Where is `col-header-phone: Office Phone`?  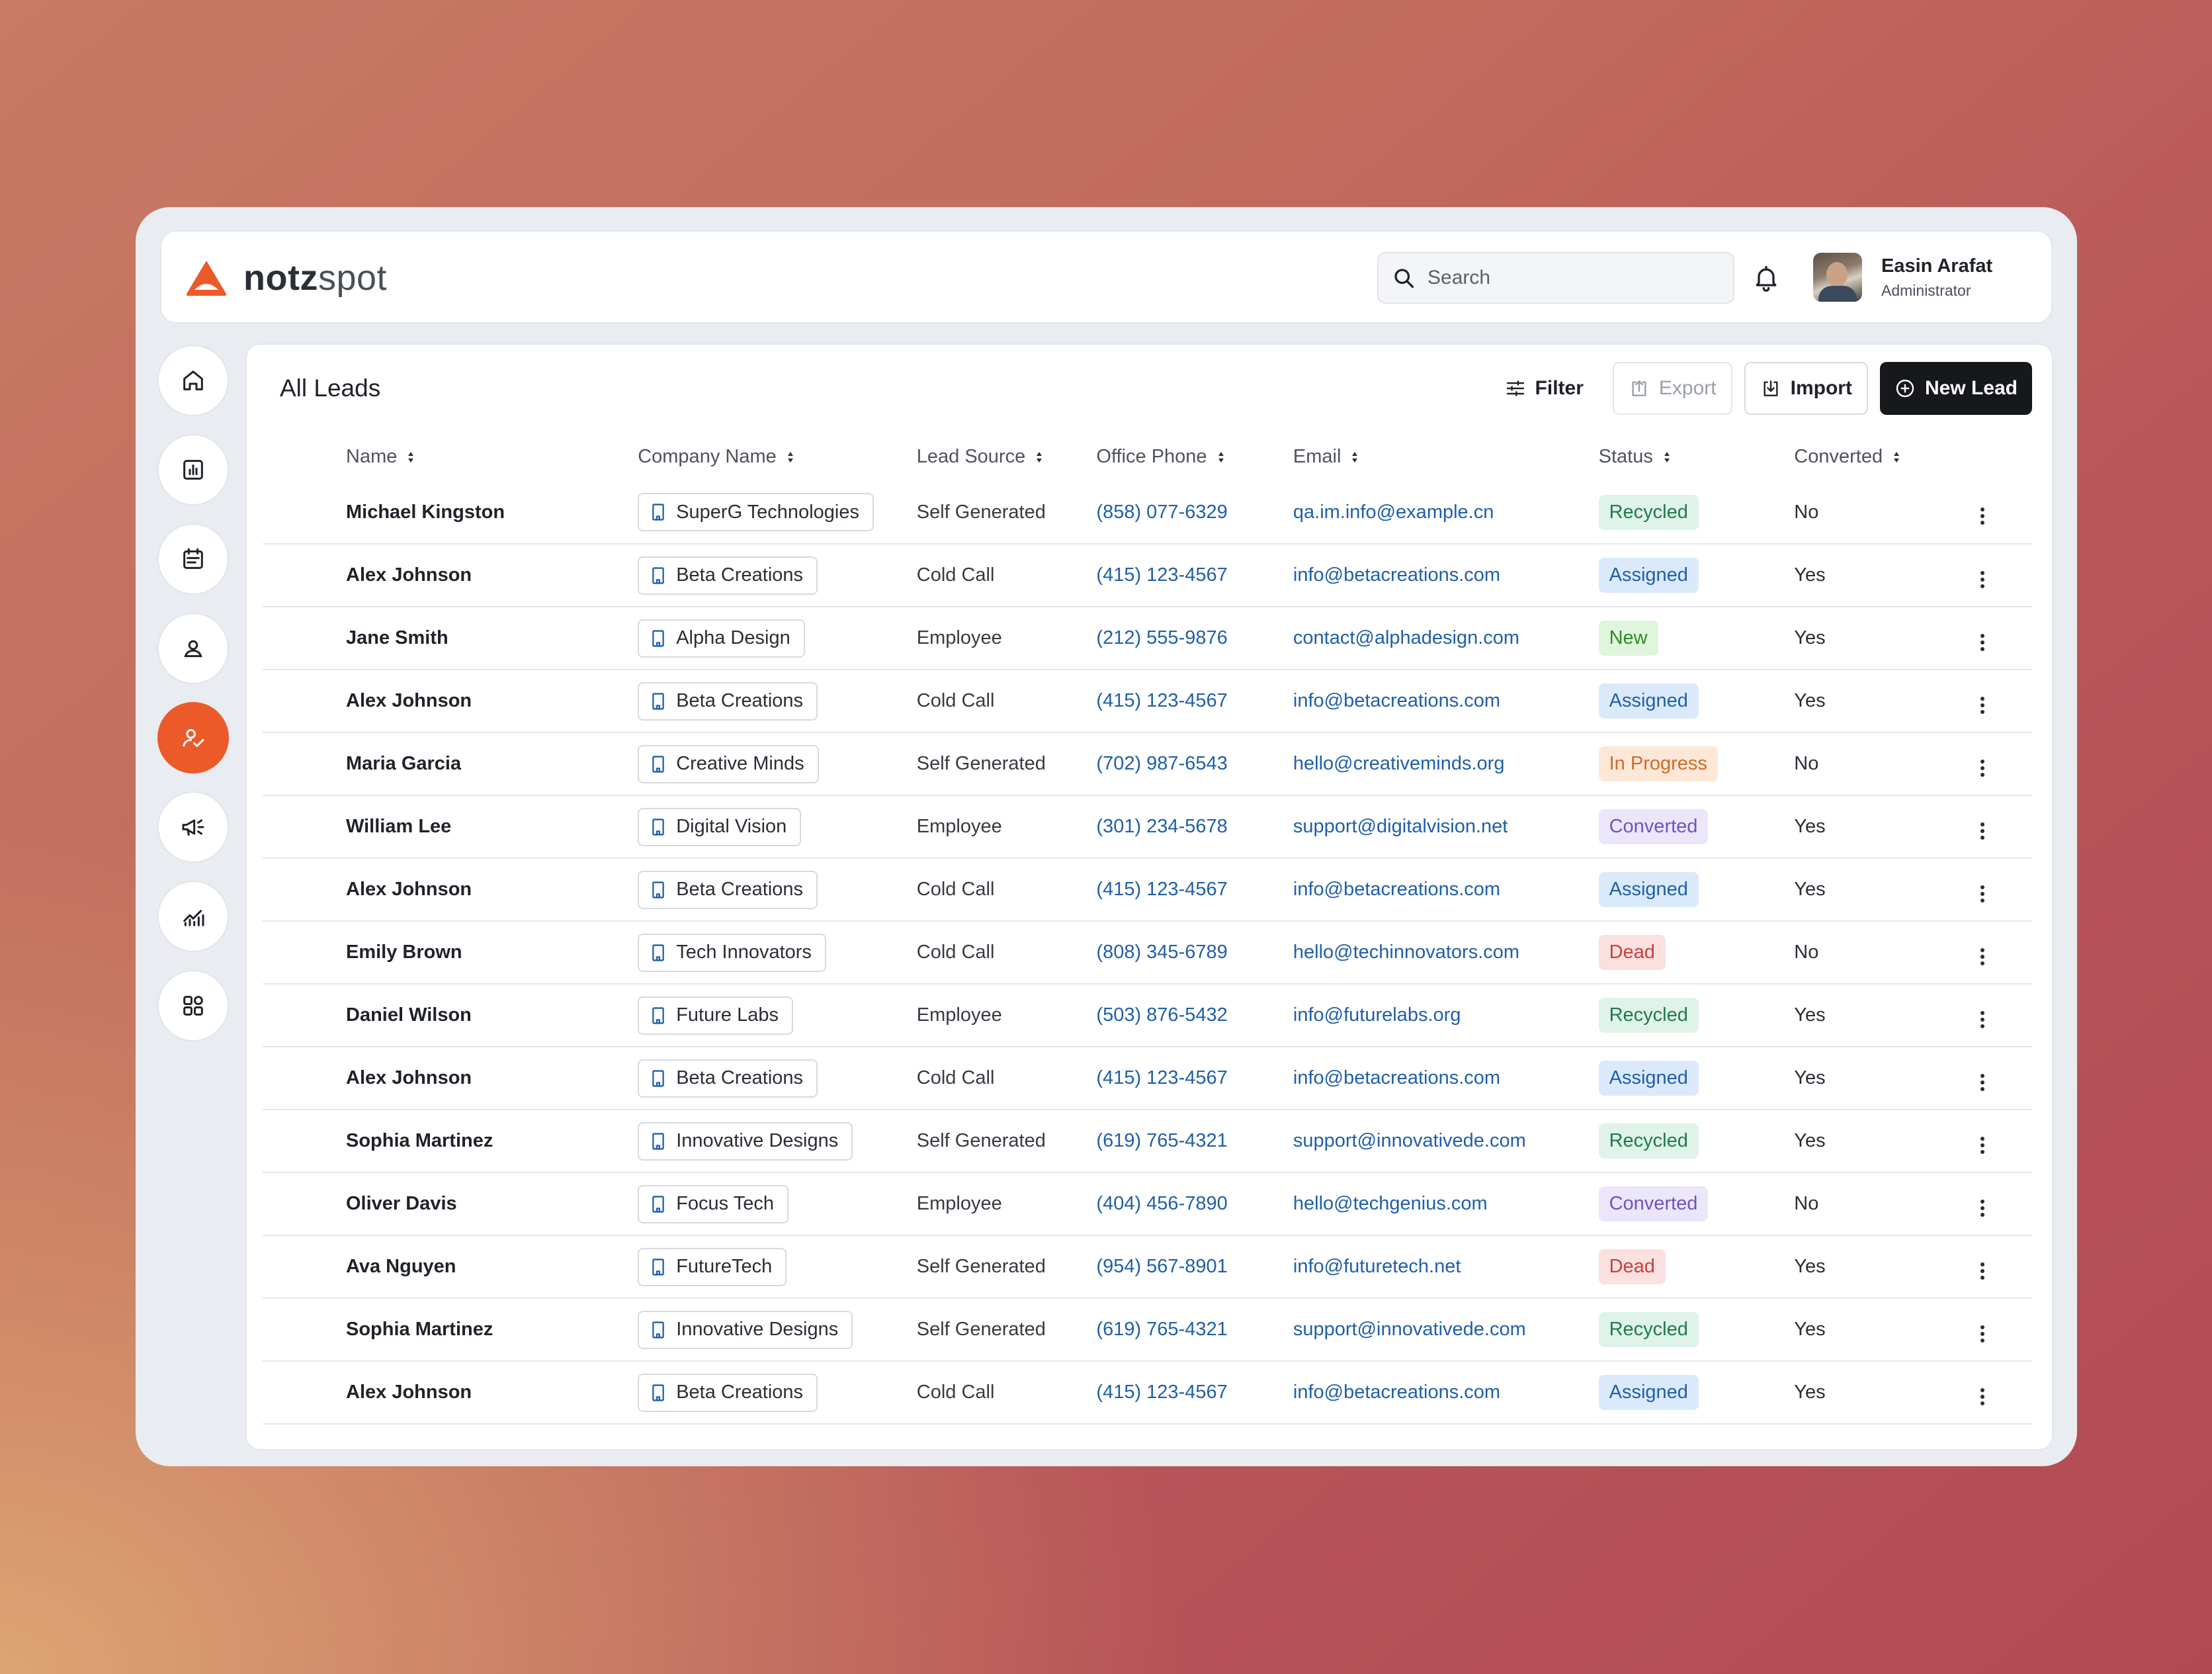 col-header-phone: Office Phone is located at coordinates (1194, 456).